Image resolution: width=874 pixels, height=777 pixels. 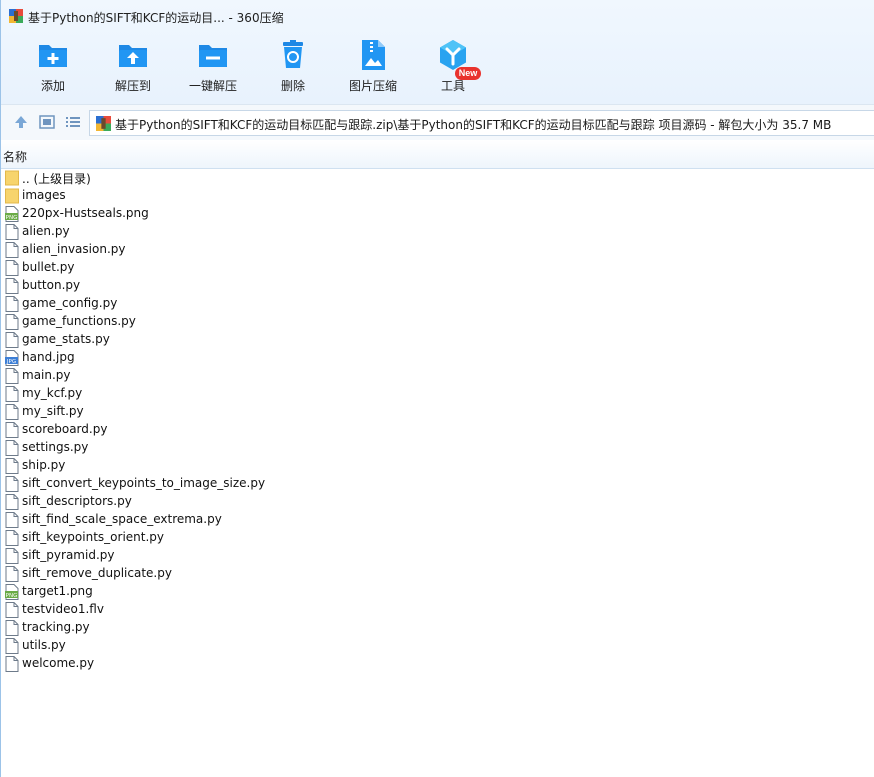 I want to click on svg-text: JPG, so click(x=11, y=362).